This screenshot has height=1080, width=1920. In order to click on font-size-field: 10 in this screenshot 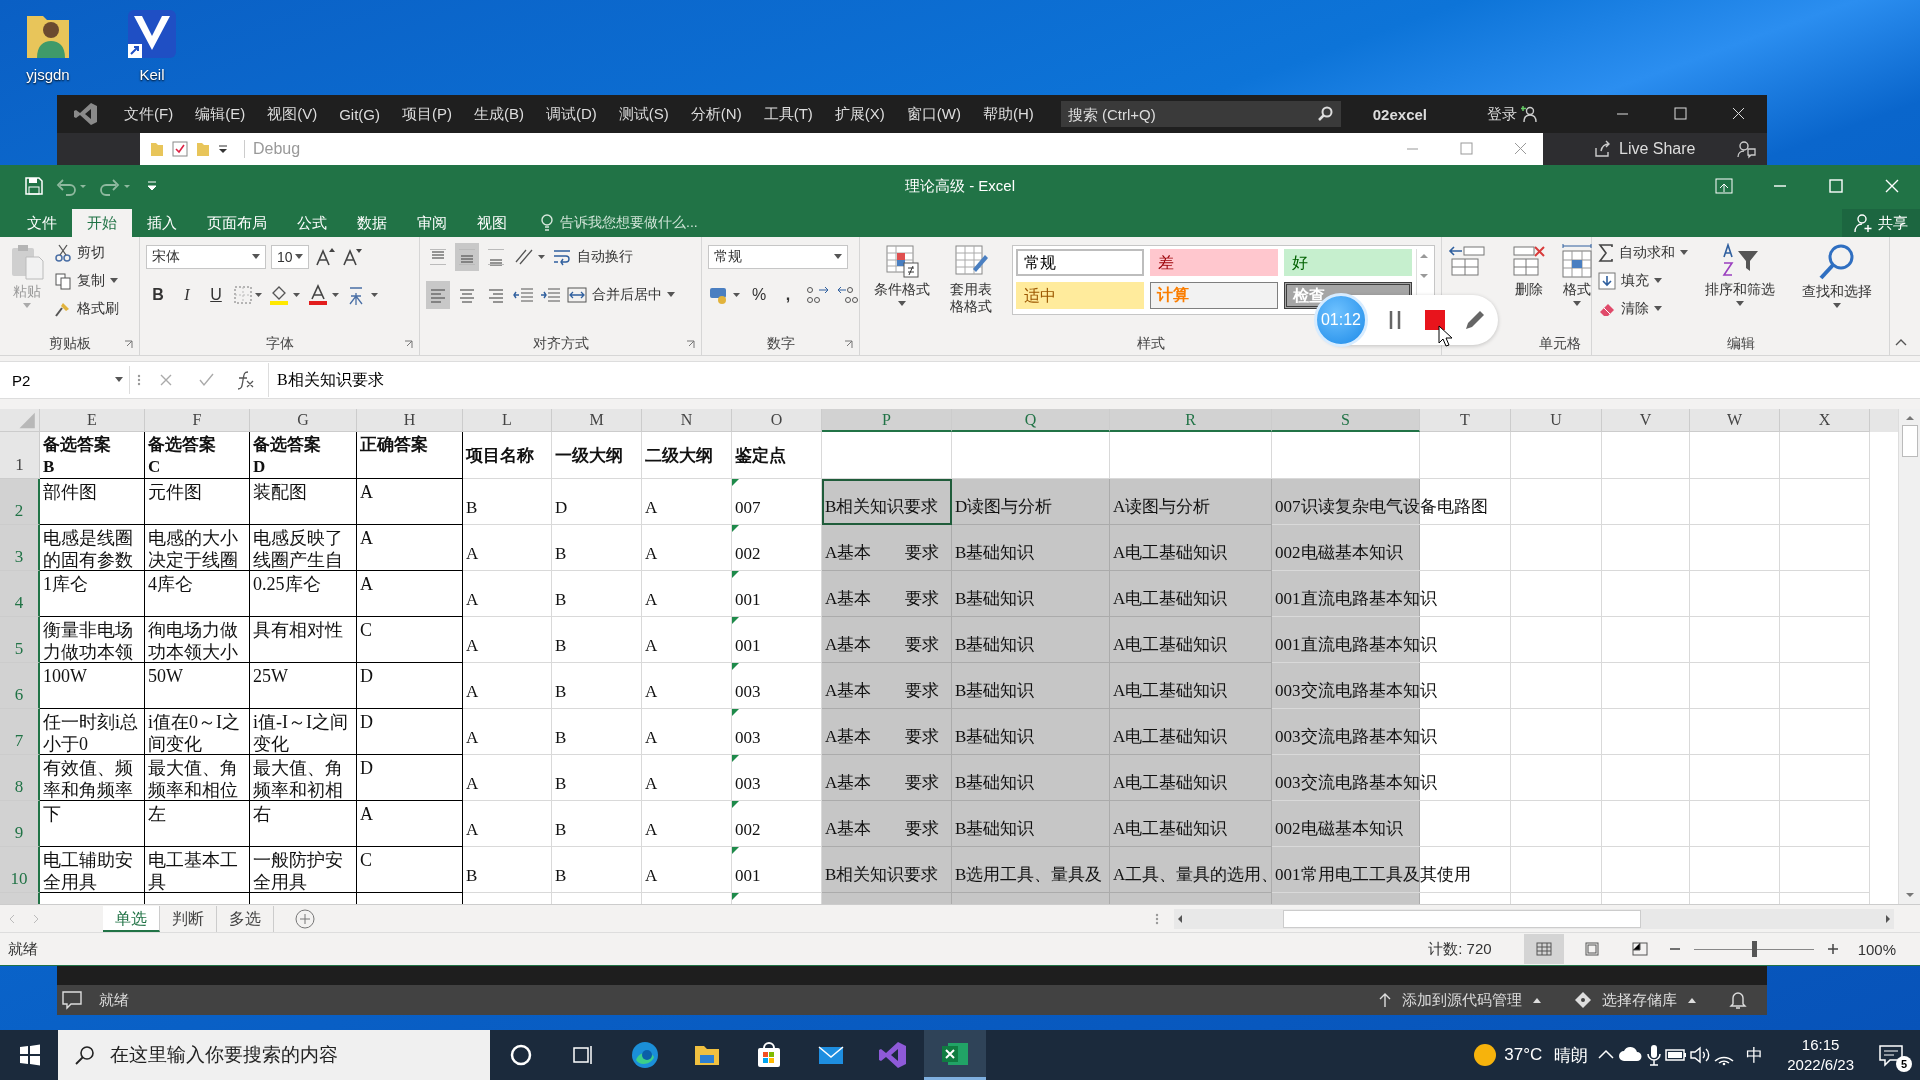, I will do `click(290, 257)`.